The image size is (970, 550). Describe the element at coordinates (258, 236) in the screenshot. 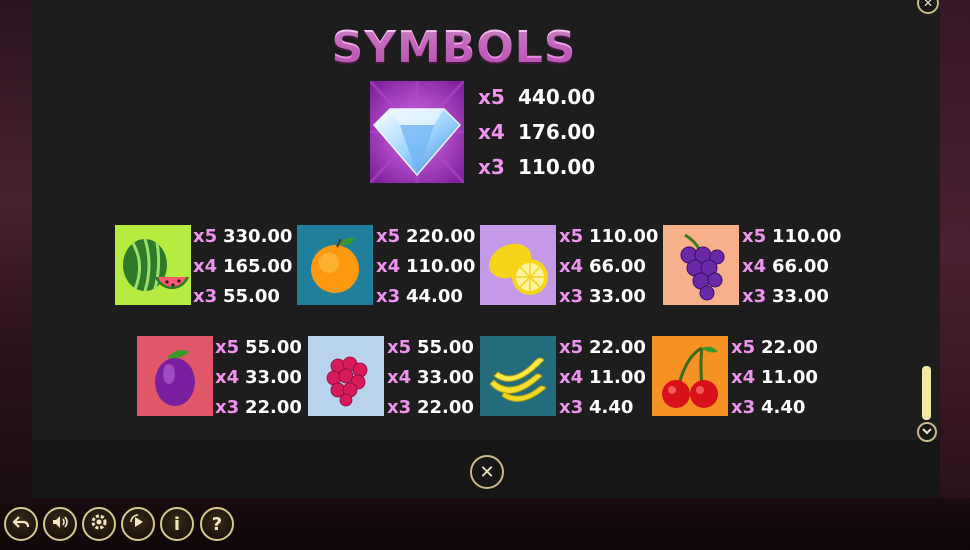

I see `payout-value: 330.00` at that location.